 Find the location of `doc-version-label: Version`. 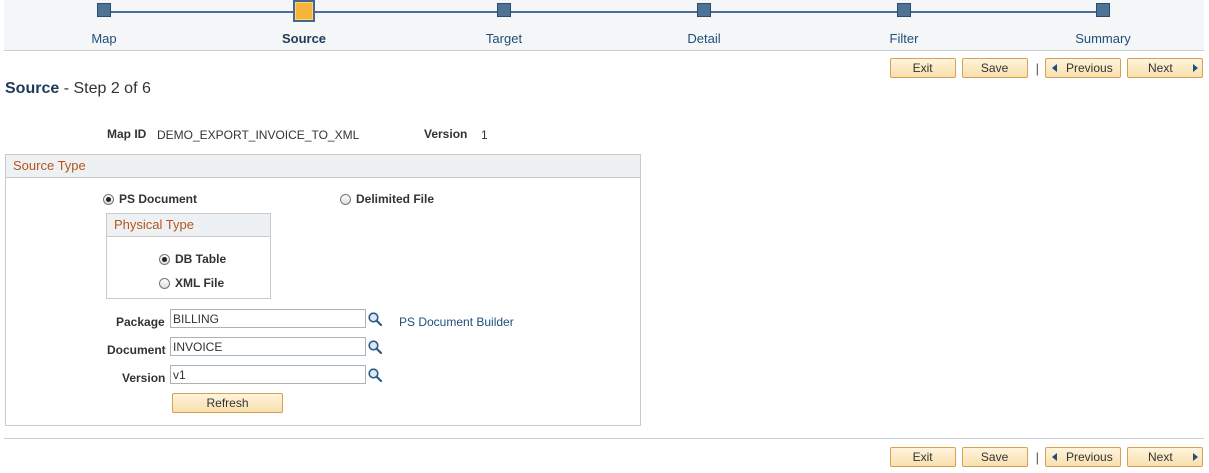

doc-version-label: Version is located at coordinates (144, 378).